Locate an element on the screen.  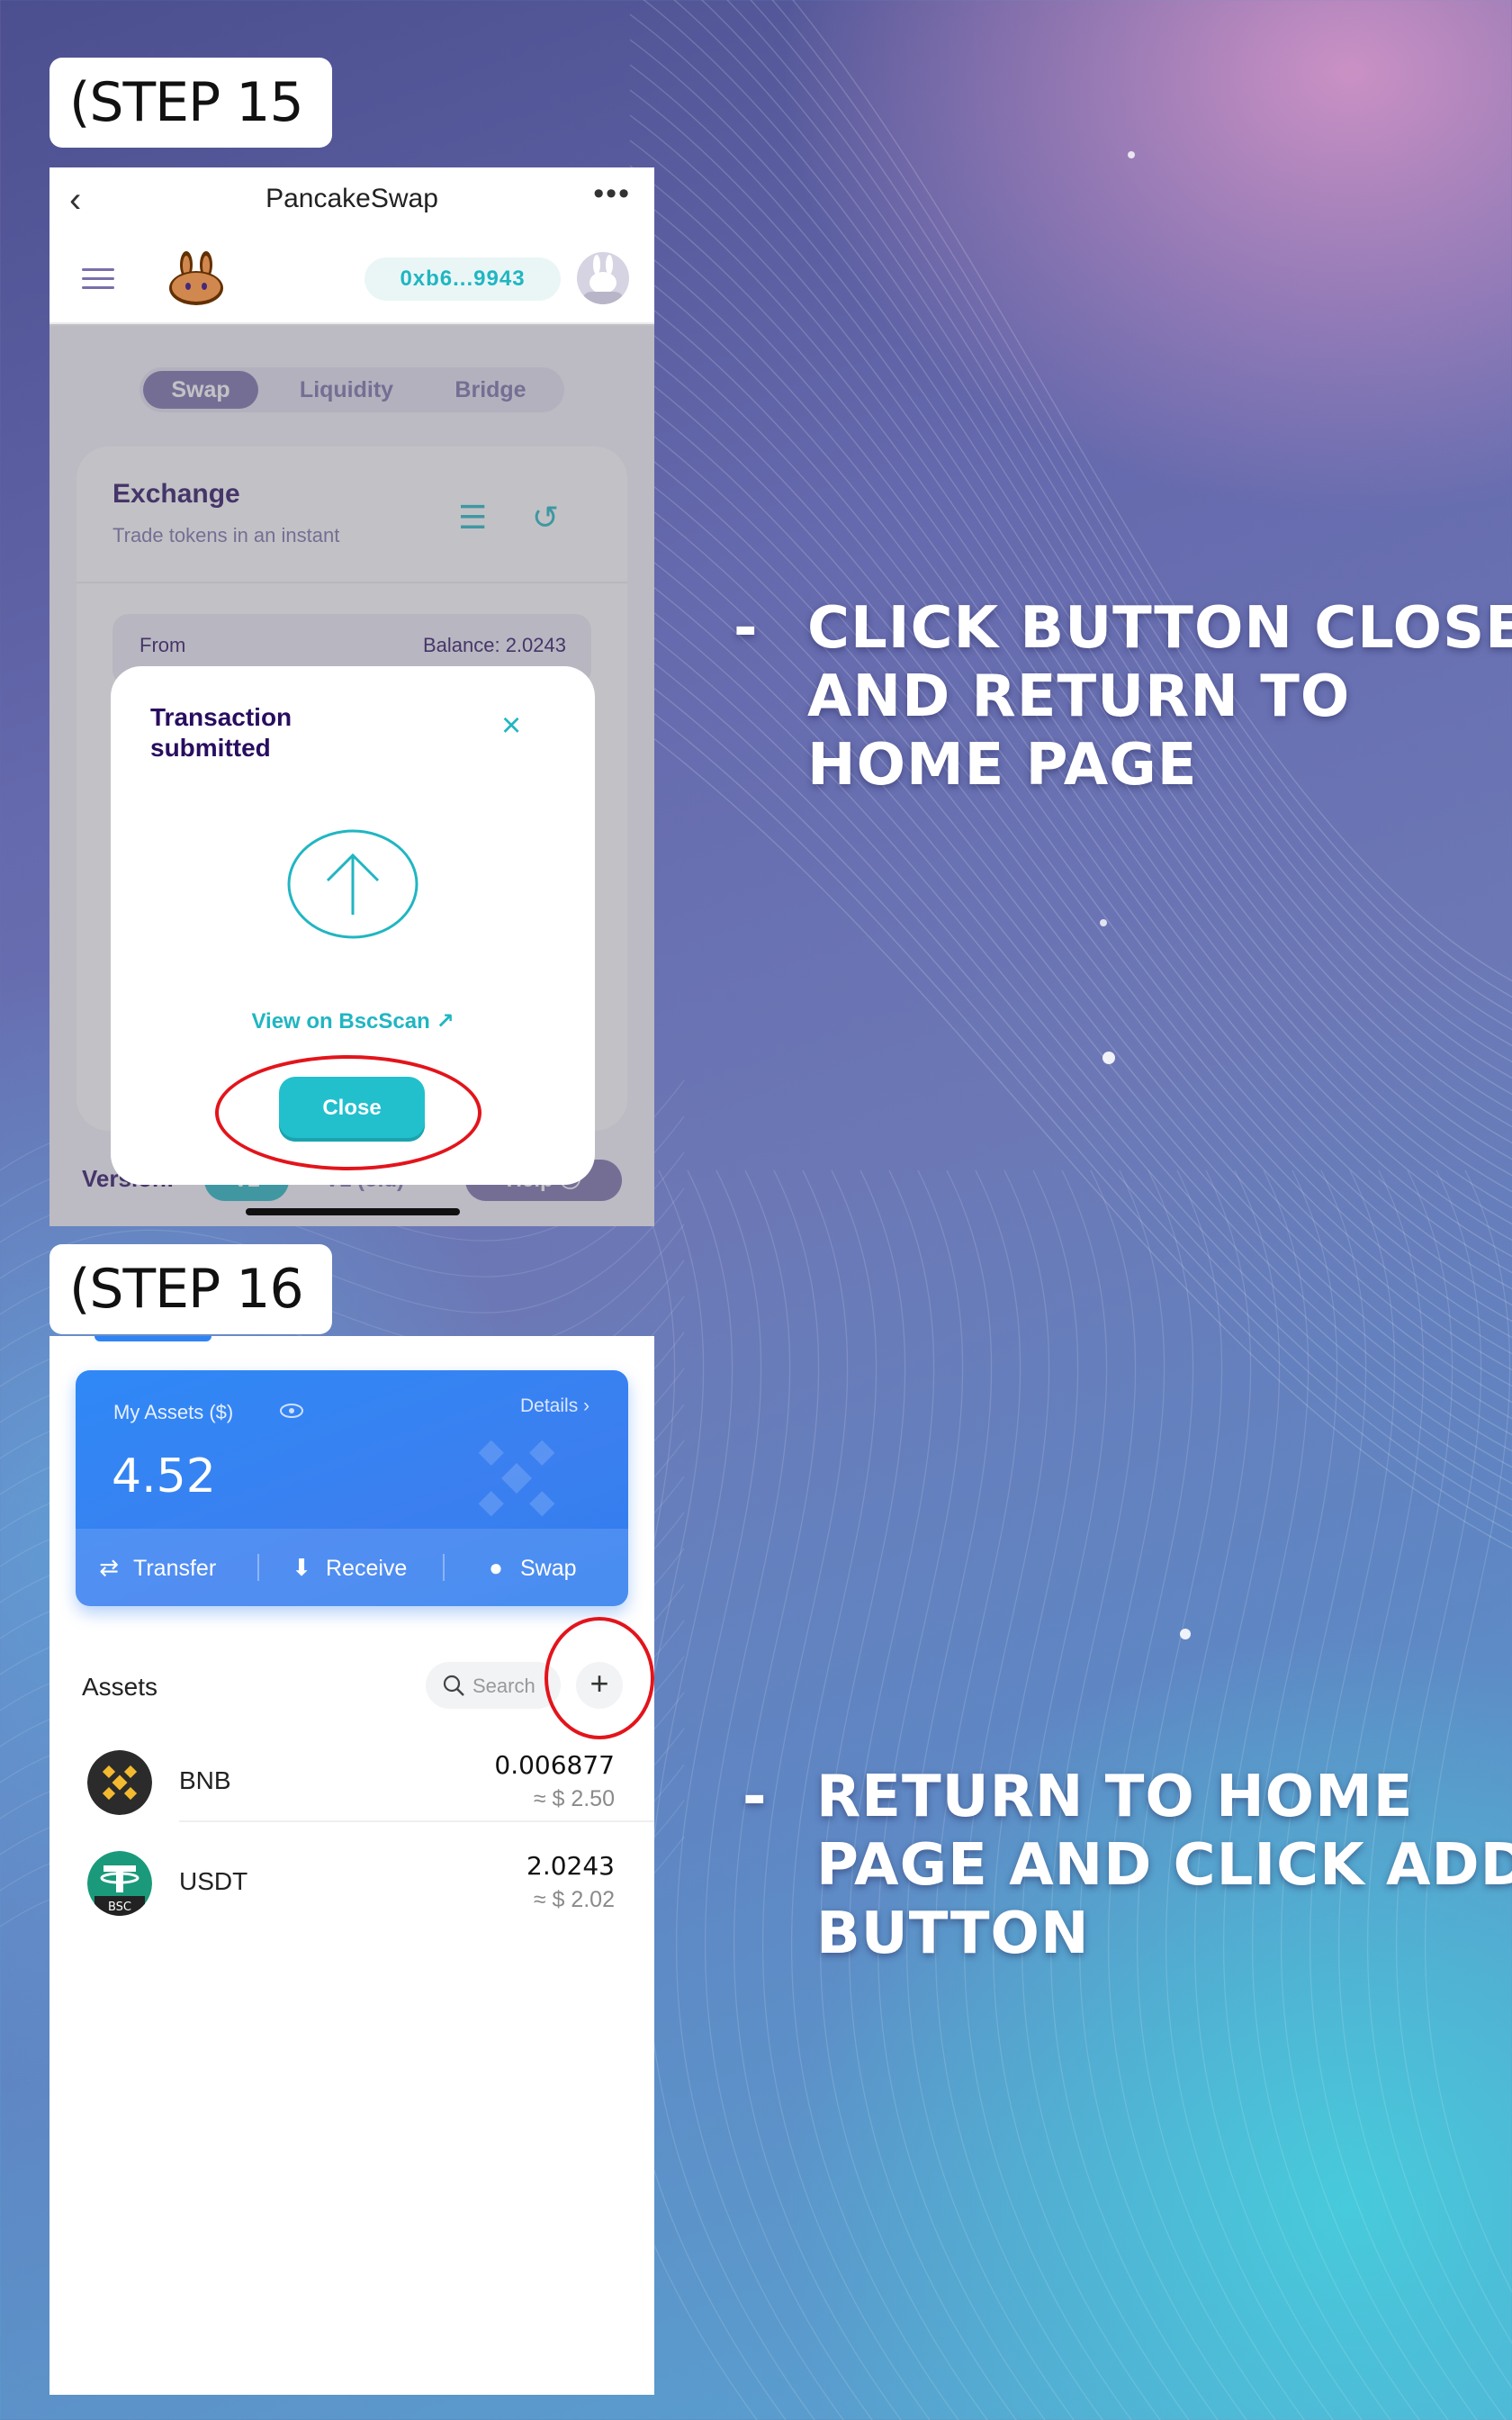
browser-title-bar: ‹ PancakeSwap ••• is located at coordinates (352, 198).